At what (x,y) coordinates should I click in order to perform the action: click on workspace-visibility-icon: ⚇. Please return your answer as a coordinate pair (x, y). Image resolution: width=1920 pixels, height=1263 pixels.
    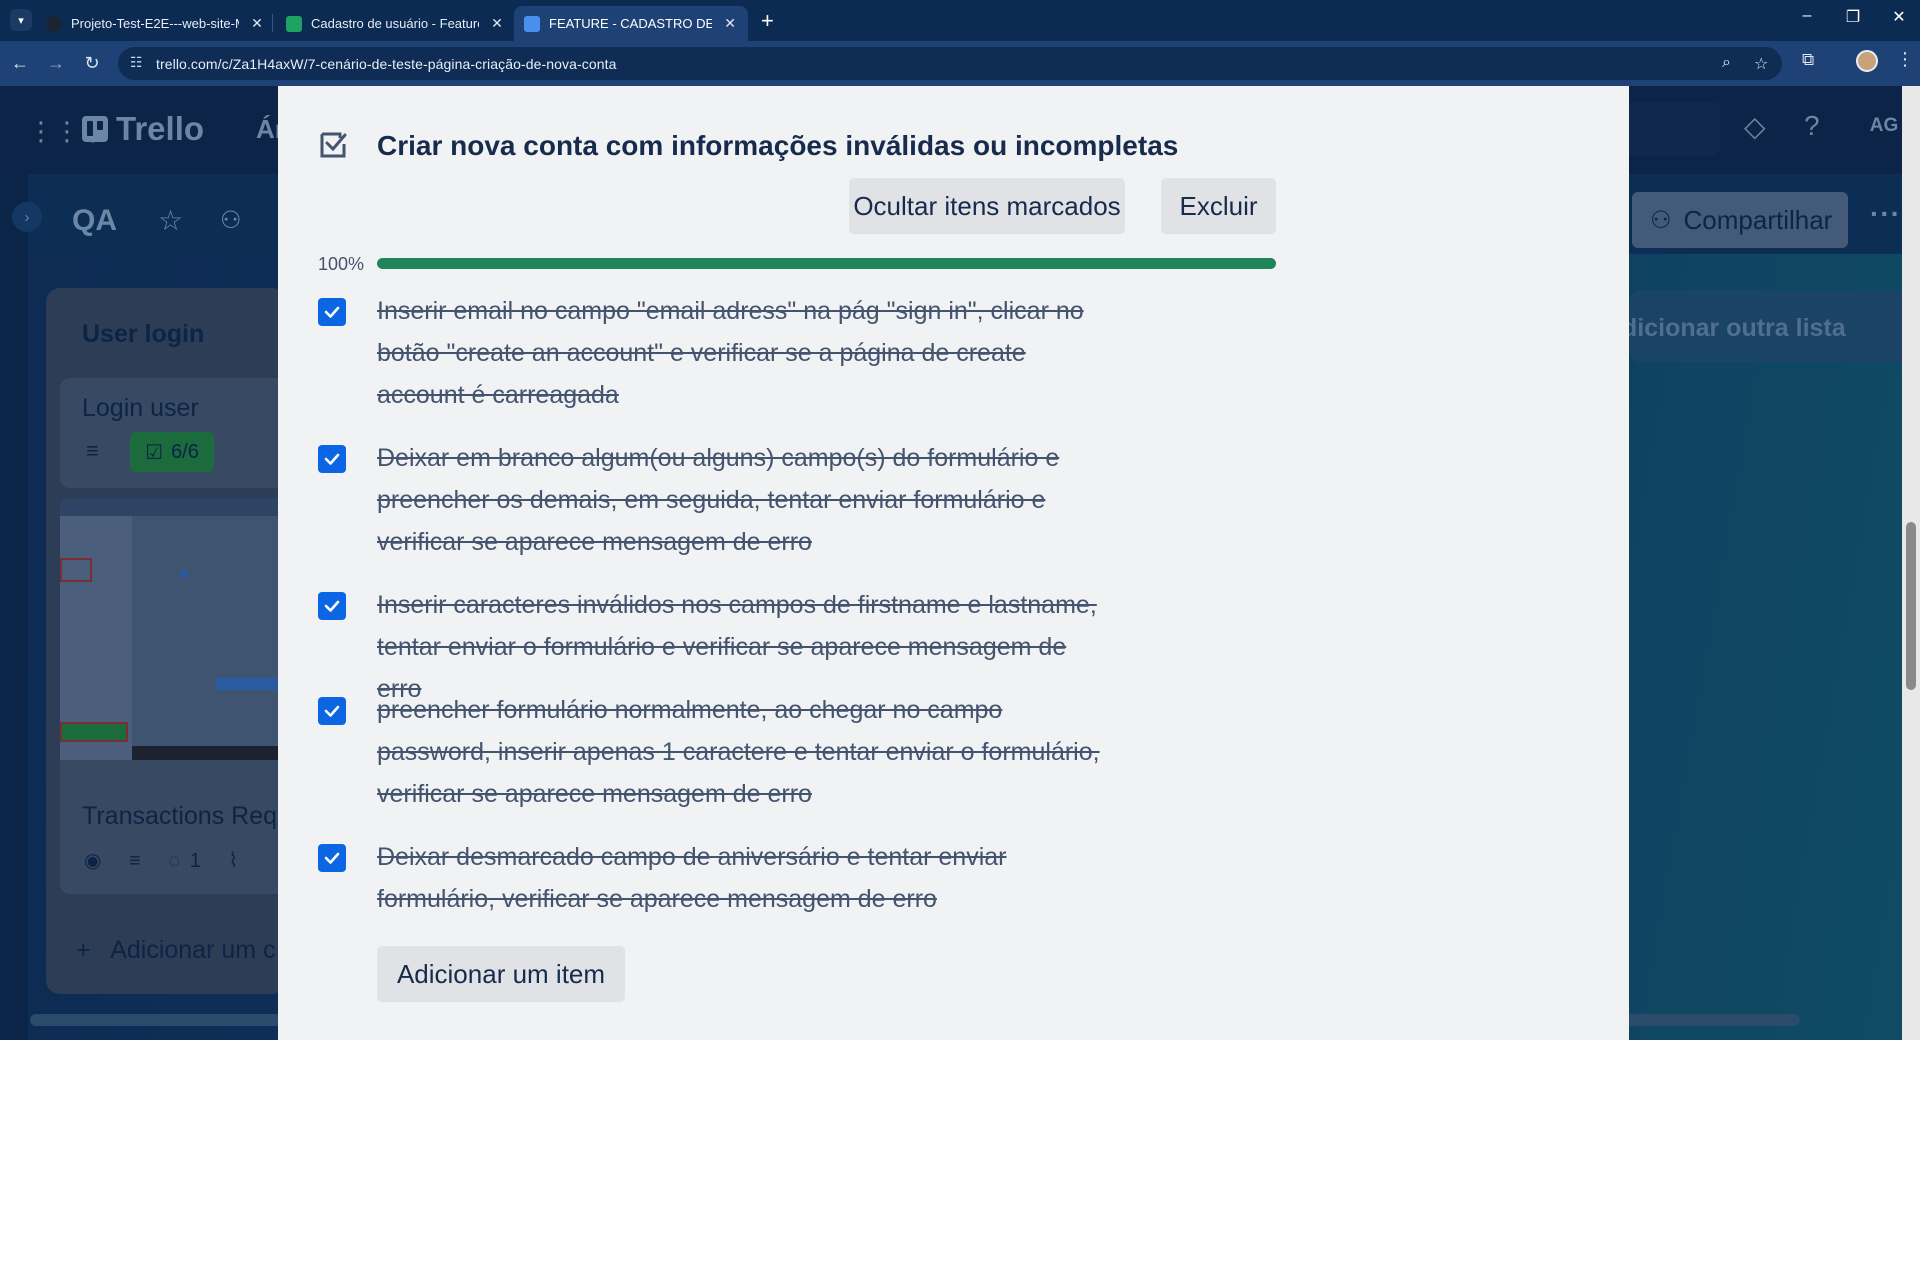
    Looking at the image, I should click on (231, 220).